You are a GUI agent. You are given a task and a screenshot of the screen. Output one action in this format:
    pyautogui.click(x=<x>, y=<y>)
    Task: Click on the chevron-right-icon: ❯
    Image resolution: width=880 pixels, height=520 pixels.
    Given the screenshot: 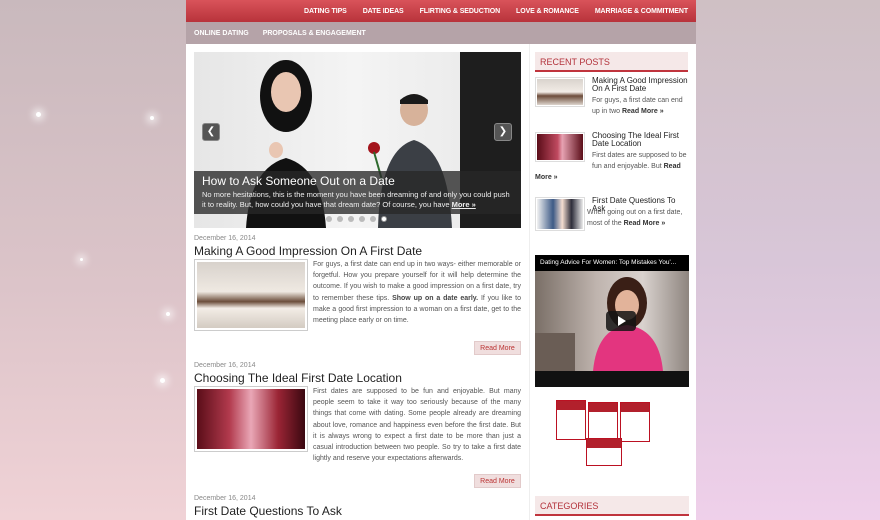 What is the action you would take?
    pyautogui.click(x=503, y=132)
    